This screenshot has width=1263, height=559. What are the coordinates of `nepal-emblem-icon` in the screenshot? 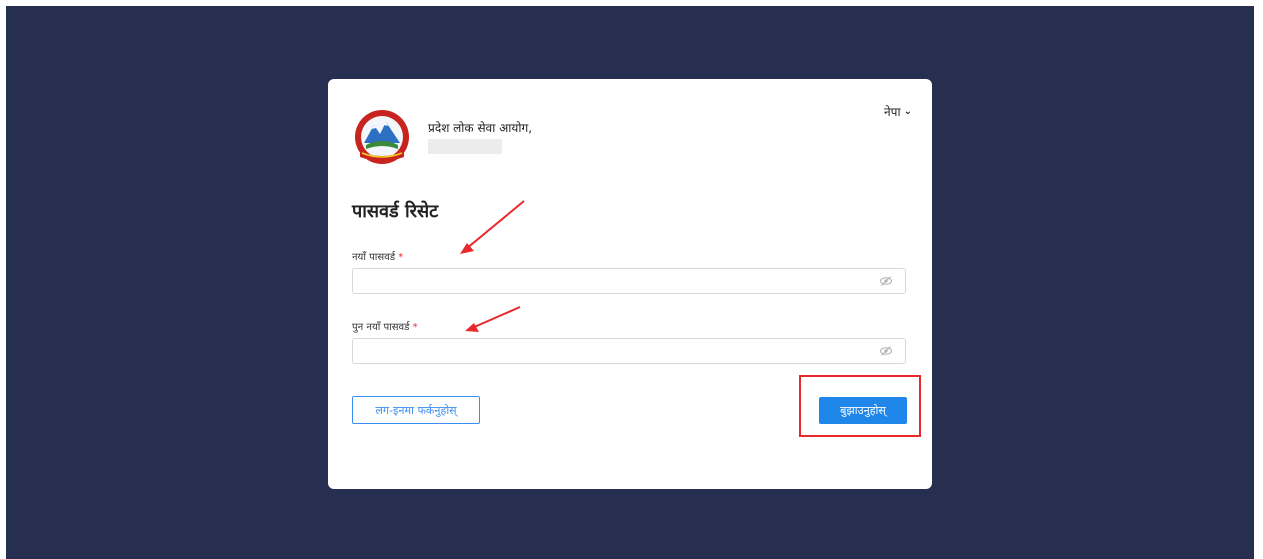 It's located at (382, 137).